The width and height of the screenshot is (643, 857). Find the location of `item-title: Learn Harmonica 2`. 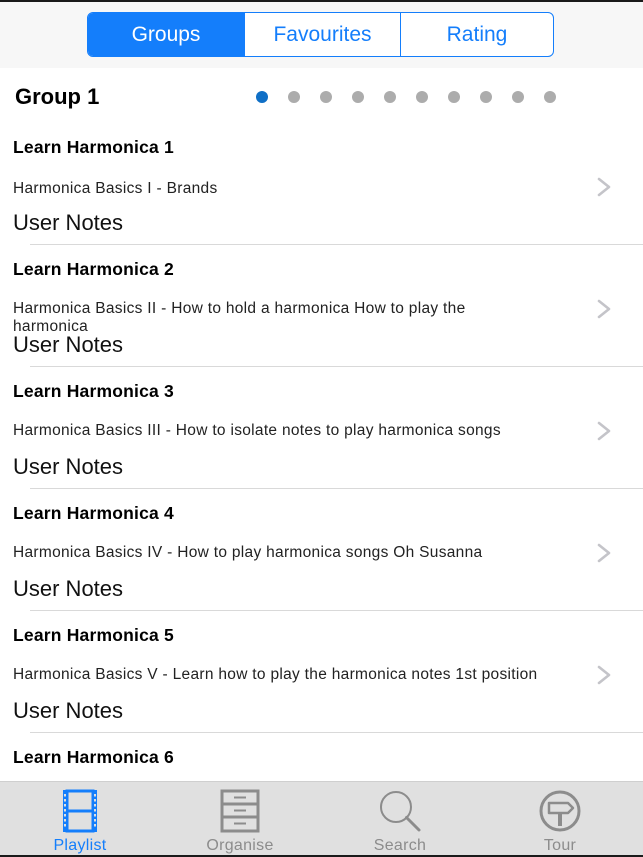

item-title: Learn Harmonica 2 is located at coordinates (93, 269).